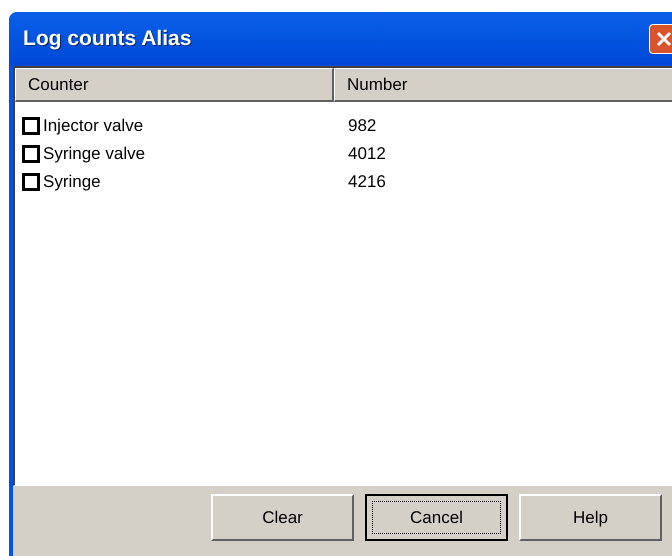 This screenshot has width=672, height=556. I want to click on counter-name: Syringe, so click(72, 182).